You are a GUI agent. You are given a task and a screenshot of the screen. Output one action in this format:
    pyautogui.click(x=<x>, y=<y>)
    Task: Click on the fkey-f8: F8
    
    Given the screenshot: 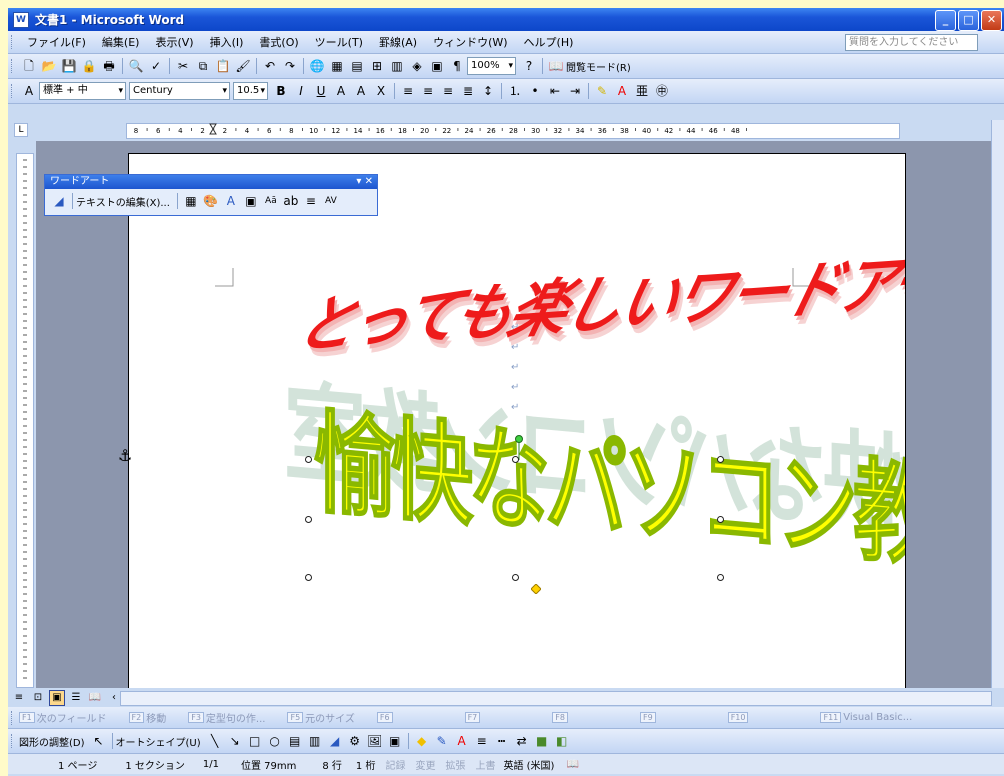 What is the action you would take?
    pyautogui.click(x=561, y=717)
    